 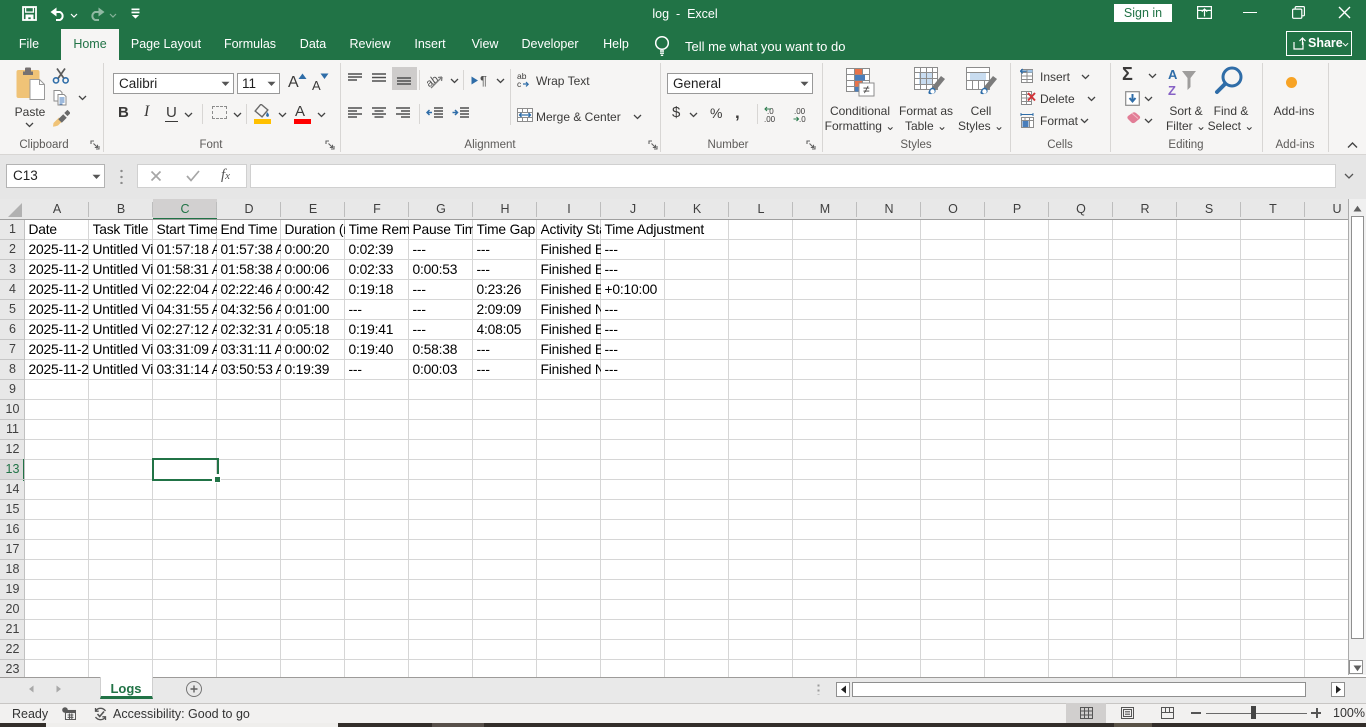 I want to click on svg-text: A, so click(x=1173, y=74).